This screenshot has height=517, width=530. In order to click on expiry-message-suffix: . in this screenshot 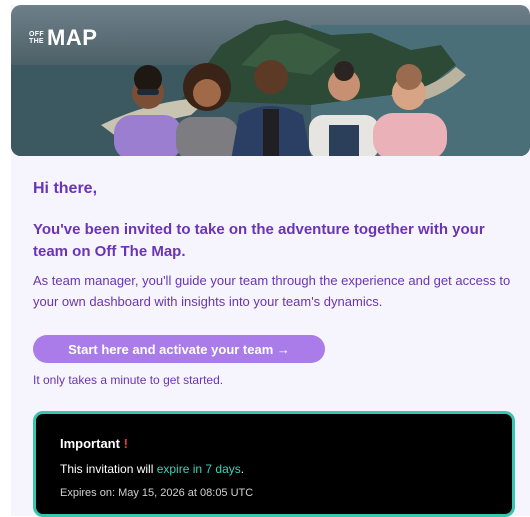, I will do `click(242, 469)`.